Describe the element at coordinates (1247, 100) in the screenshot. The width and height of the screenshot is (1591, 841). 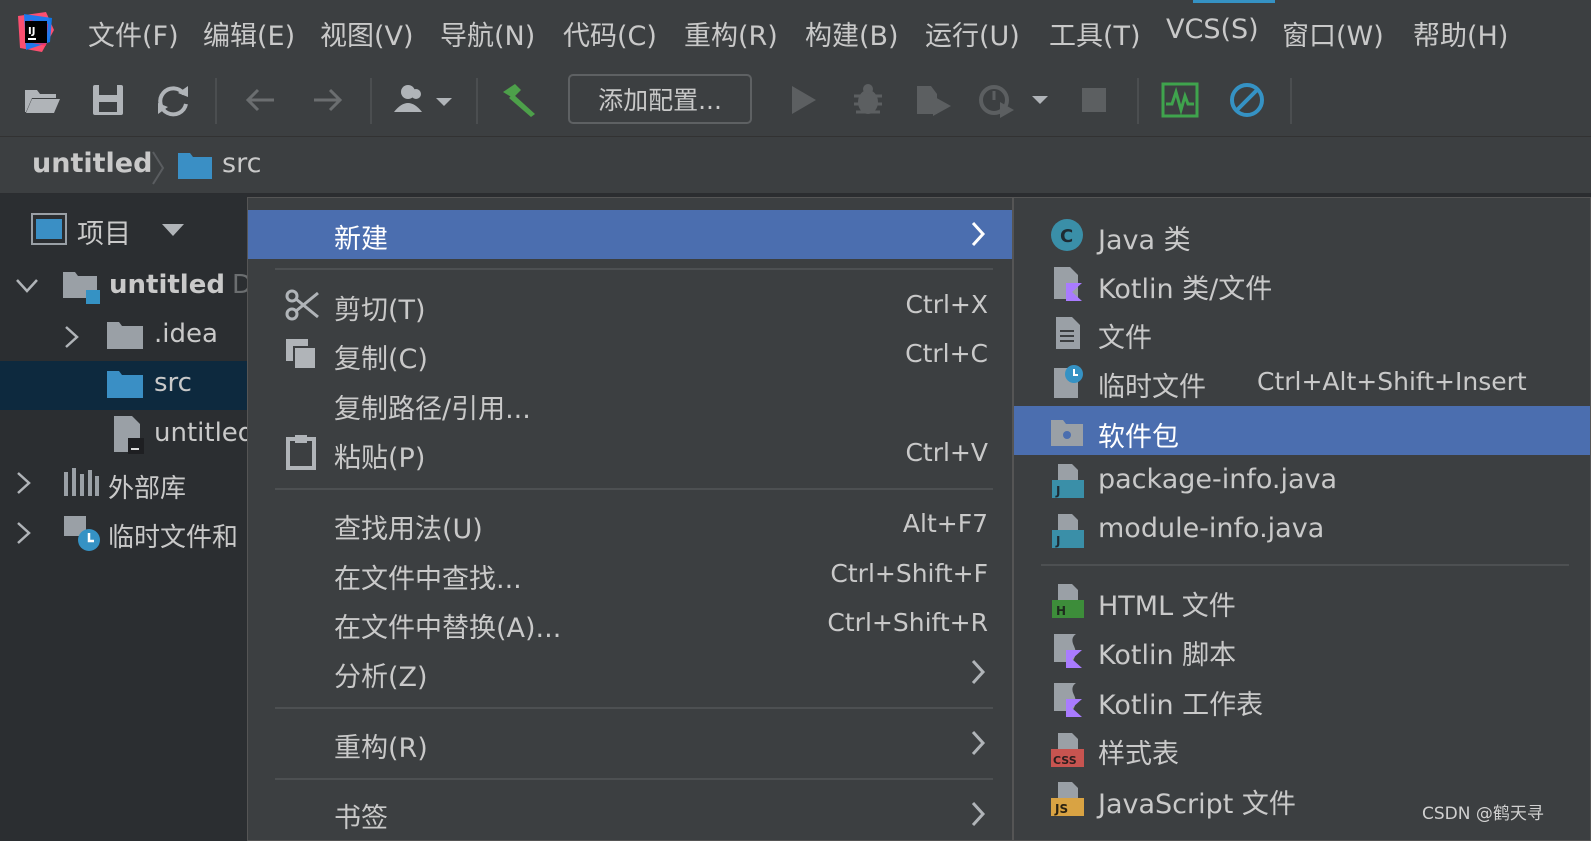
I see `power-save-icon` at that location.